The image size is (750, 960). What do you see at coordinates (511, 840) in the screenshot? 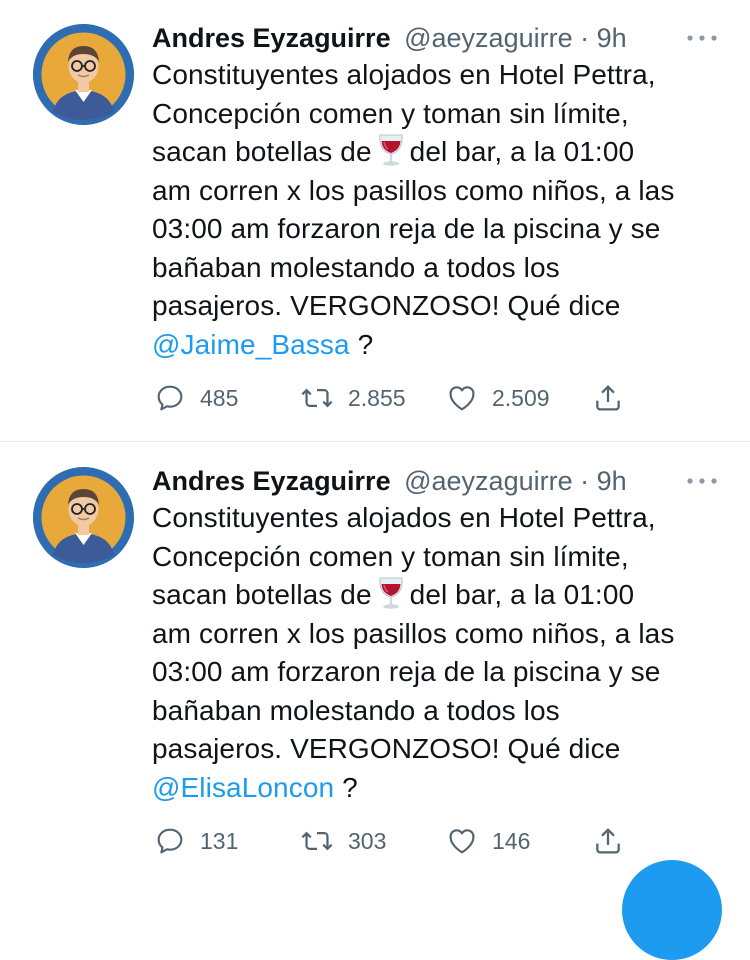
I see `like-count: 146` at bounding box center [511, 840].